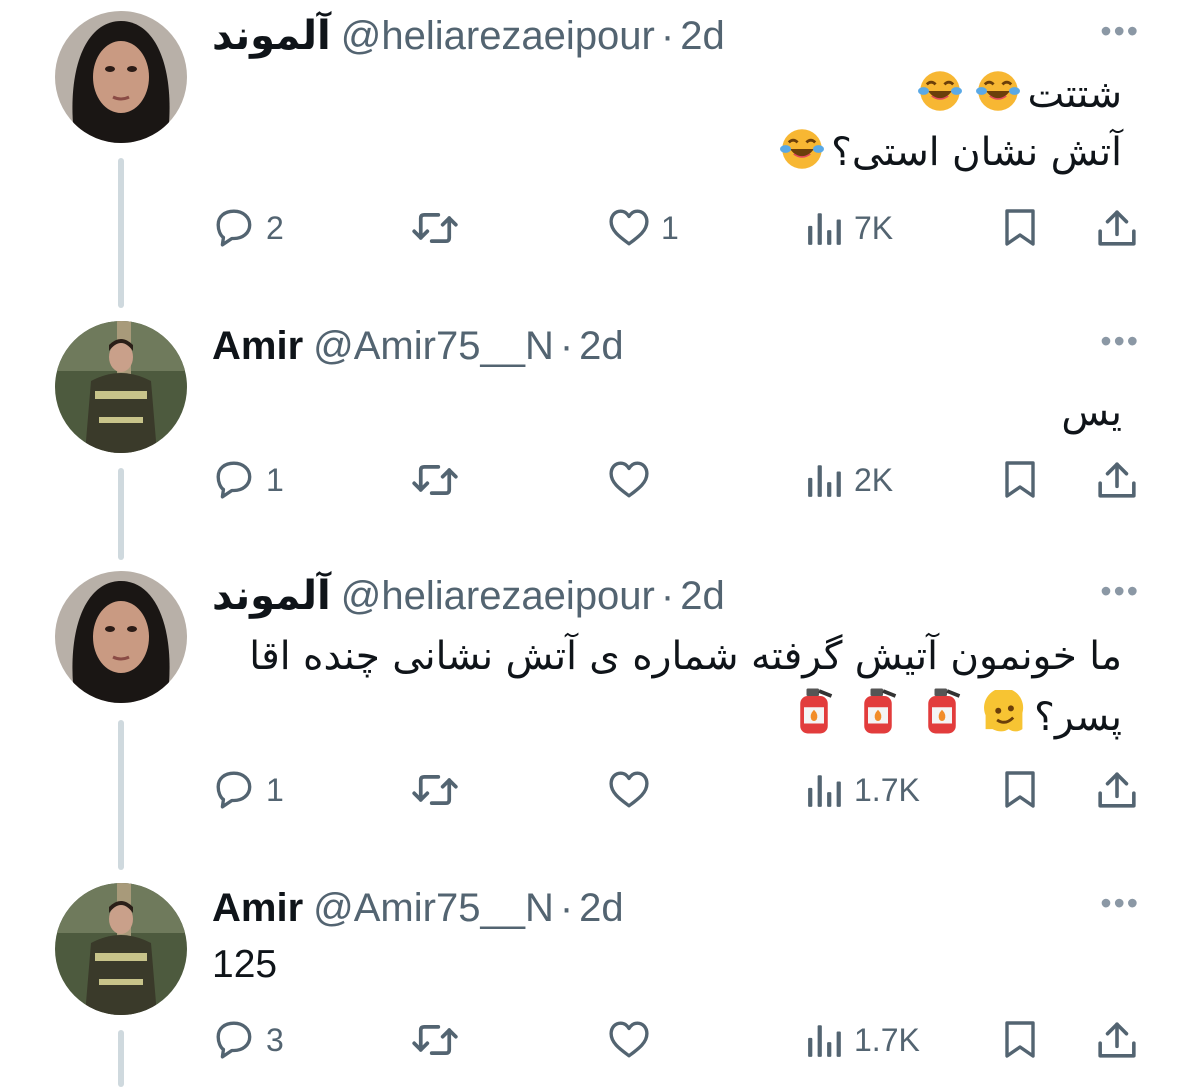 The image size is (1200, 1087). I want to click on views-button: 2K, so click(849, 480).